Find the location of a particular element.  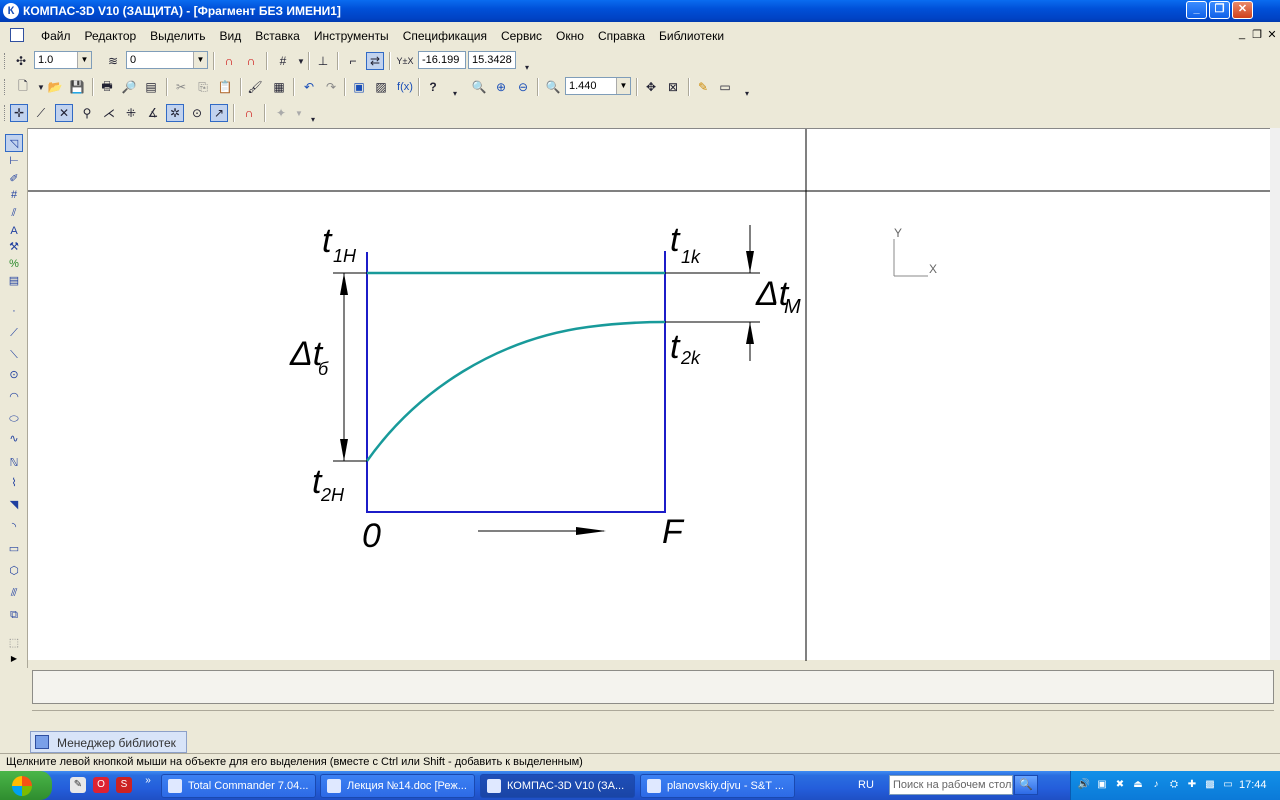

equidistant-icon: ⧉ is located at coordinates (14, 615).